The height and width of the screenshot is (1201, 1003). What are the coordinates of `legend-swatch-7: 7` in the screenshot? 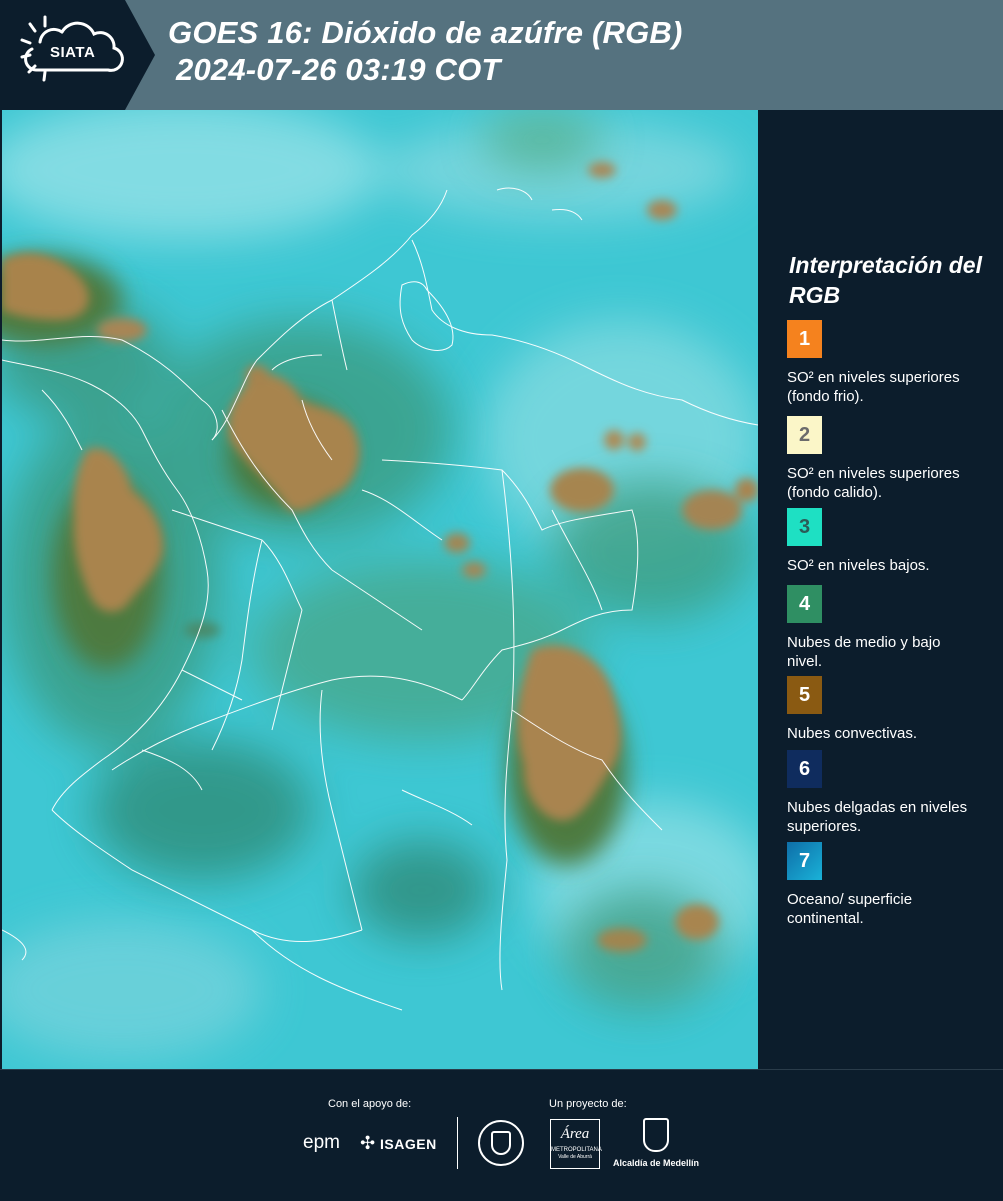 It's located at (804, 861).